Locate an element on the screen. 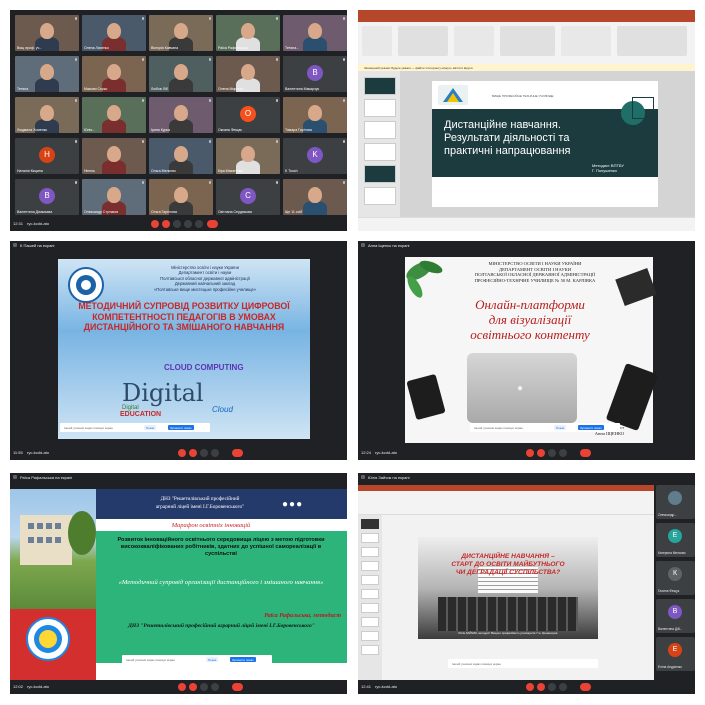  participant-tile: Ольга Мельник is located at coordinates (181, 156).